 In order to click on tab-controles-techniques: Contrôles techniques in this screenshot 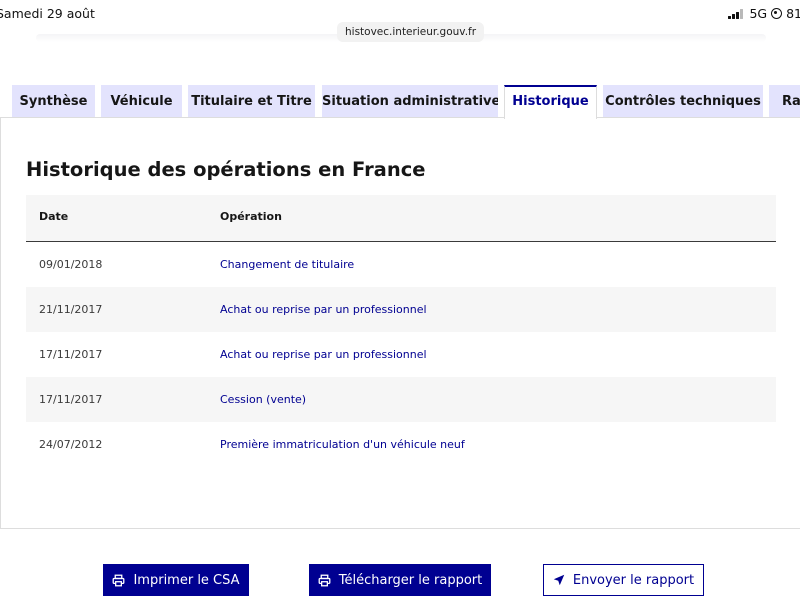, I will do `click(683, 101)`.